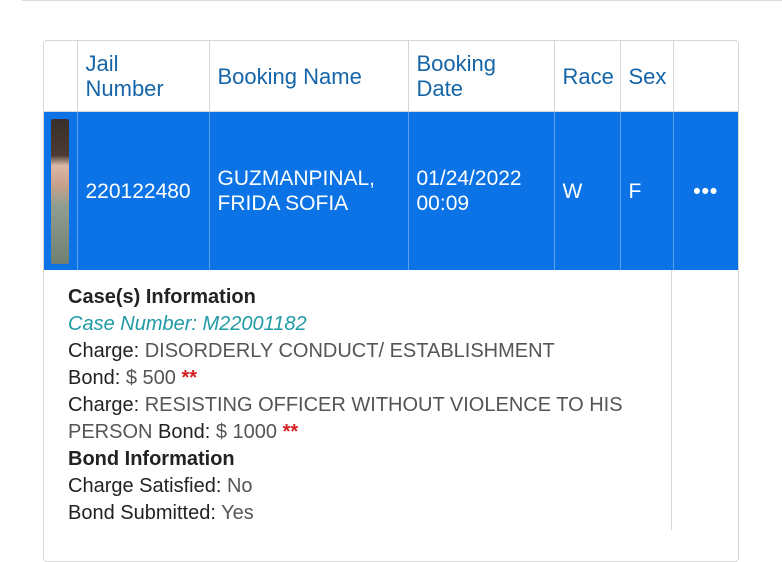 The height and width of the screenshot is (562, 782). What do you see at coordinates (143, 76) in the screenshot?
I see `jail-number-header: Jail Number` at bounding box center [143, 76].